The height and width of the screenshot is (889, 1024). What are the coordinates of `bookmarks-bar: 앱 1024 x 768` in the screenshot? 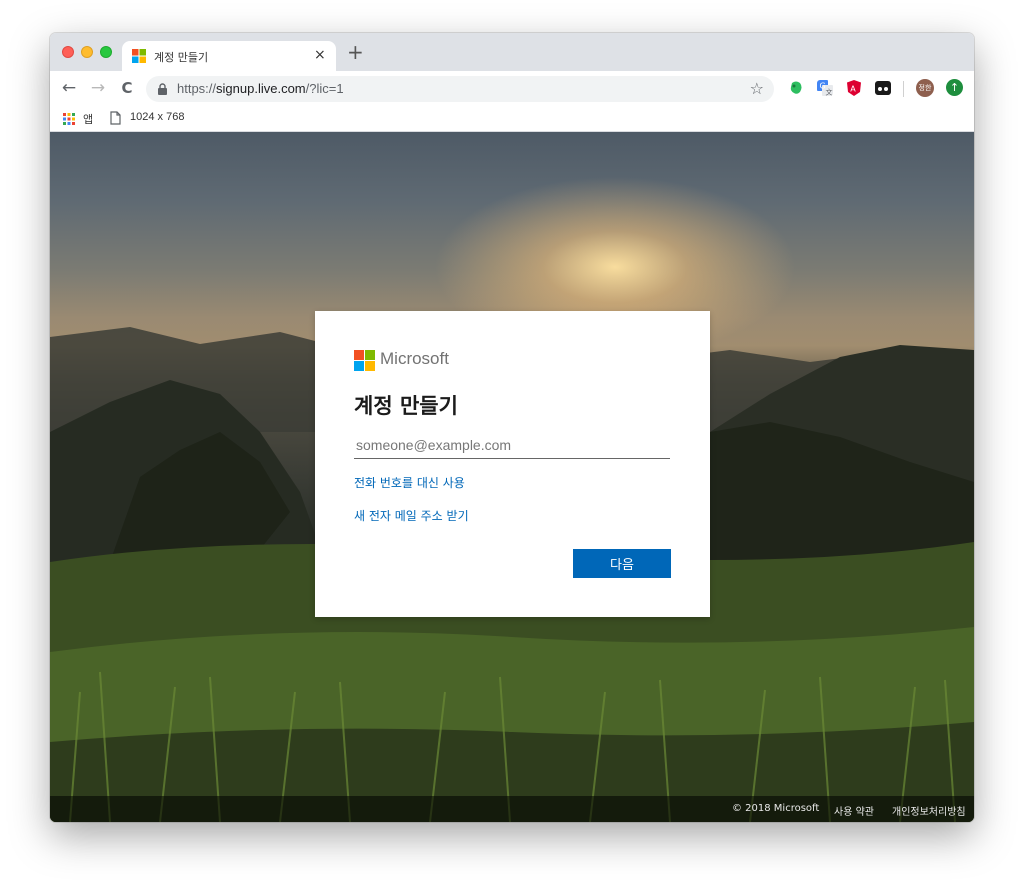 It's located at (512, 118).